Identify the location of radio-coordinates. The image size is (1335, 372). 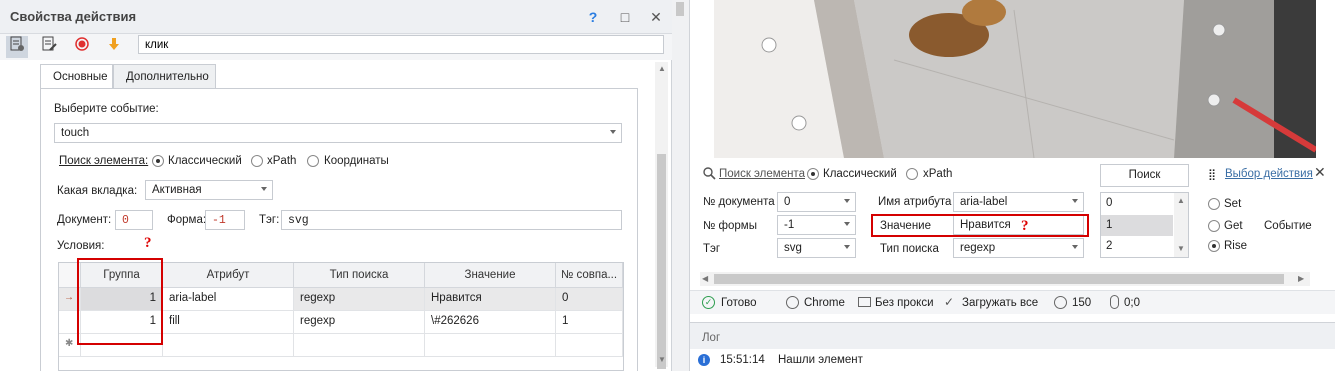
(313, 161).